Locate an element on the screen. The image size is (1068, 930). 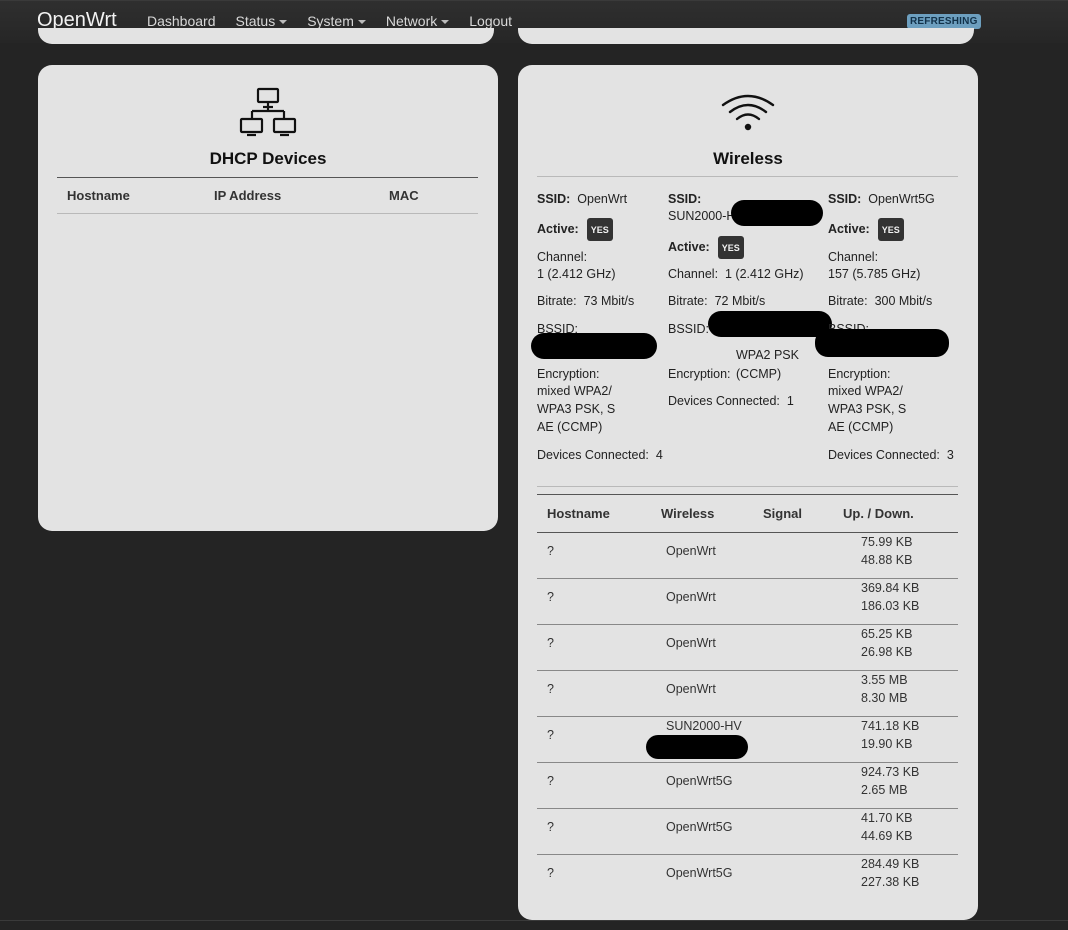
ssid-value: OpenWrt5G is located at coordinates (901, 199).